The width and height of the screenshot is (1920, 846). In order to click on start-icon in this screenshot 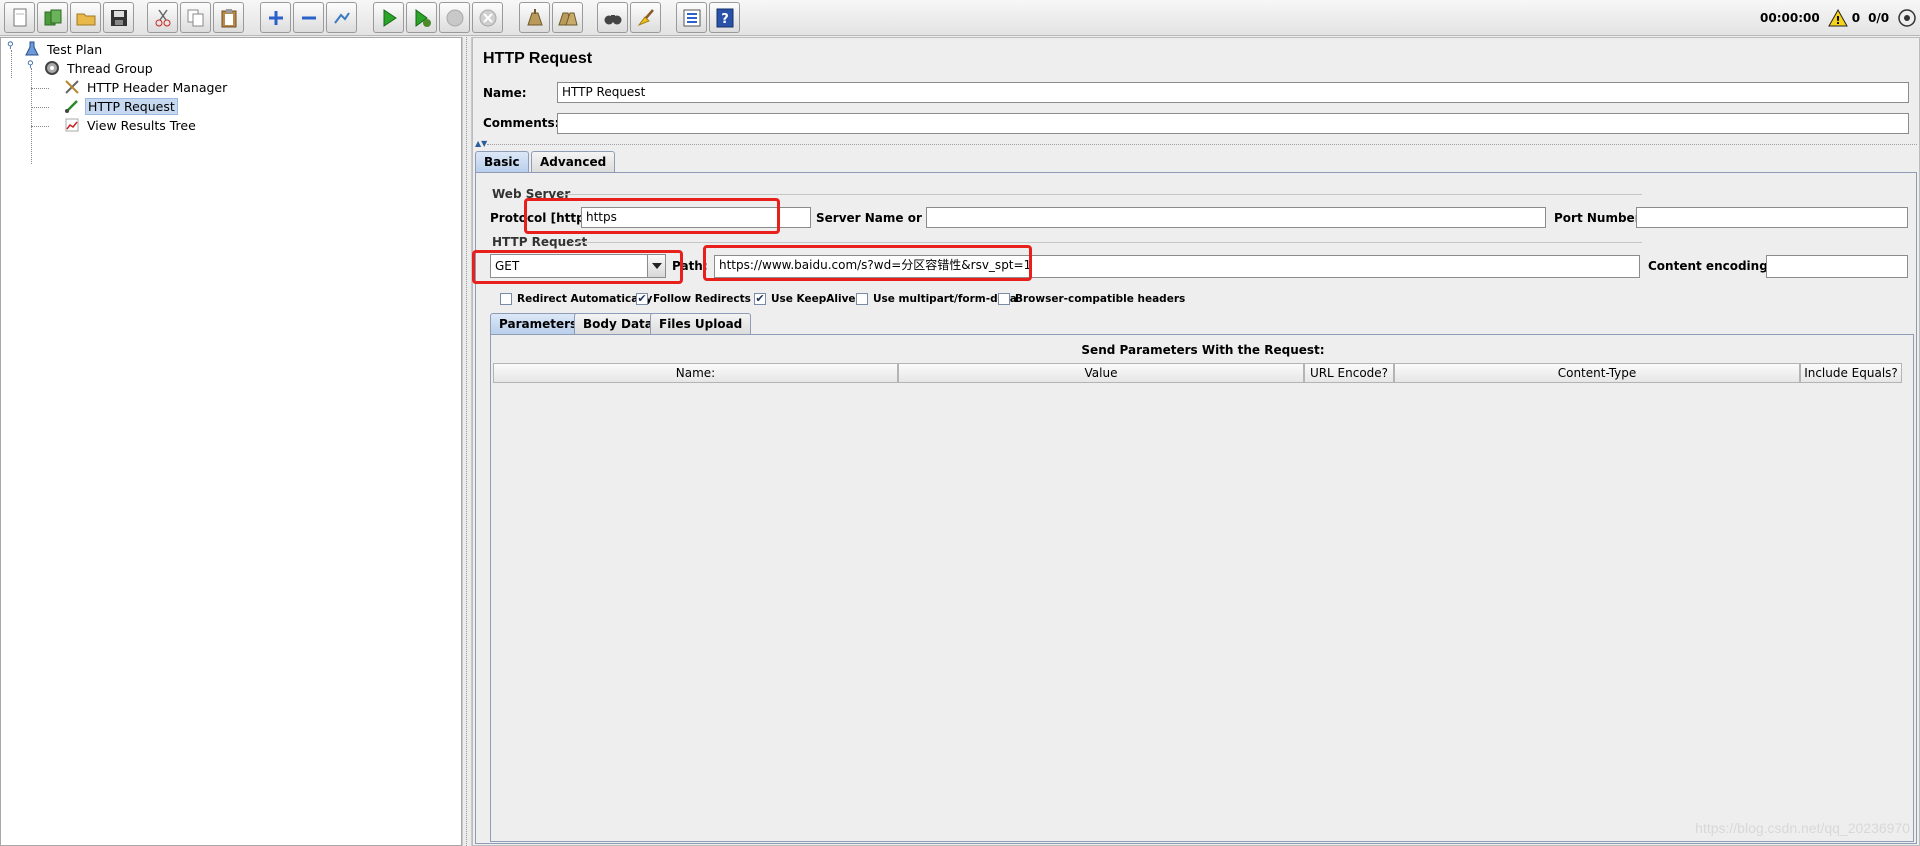, I will do `click(388, 17)`.